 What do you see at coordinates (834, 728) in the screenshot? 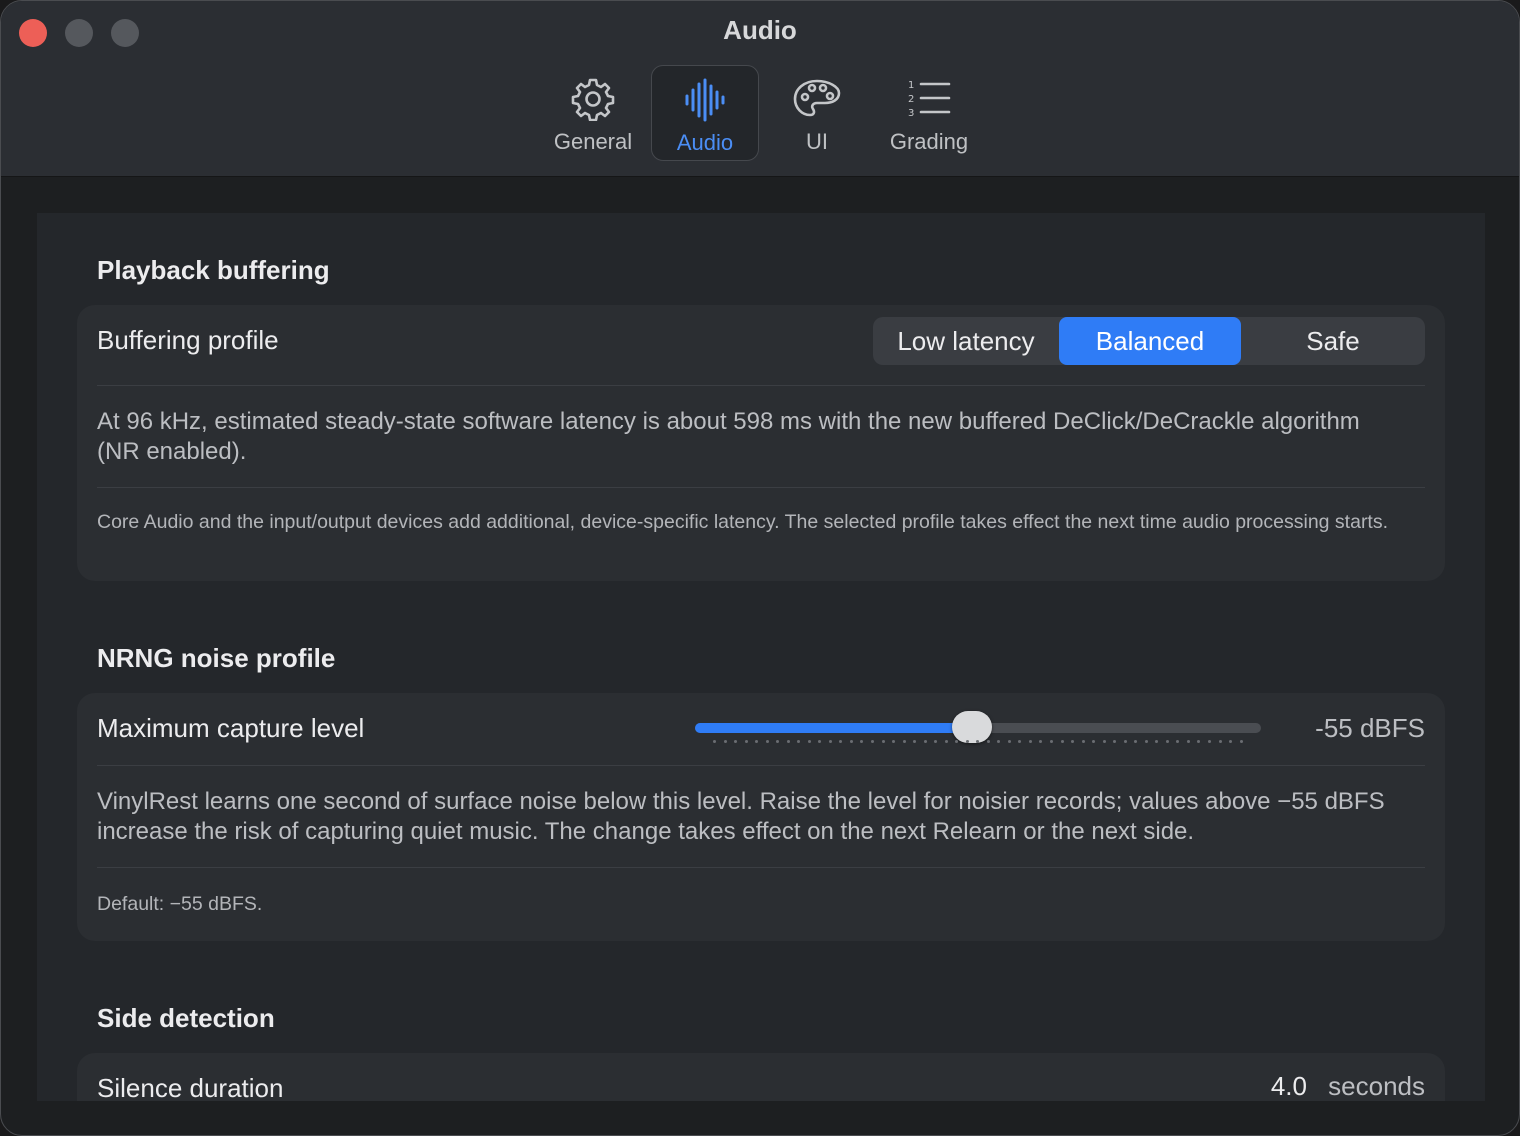
I see `slider-fill` at bounding box center [834, 728].